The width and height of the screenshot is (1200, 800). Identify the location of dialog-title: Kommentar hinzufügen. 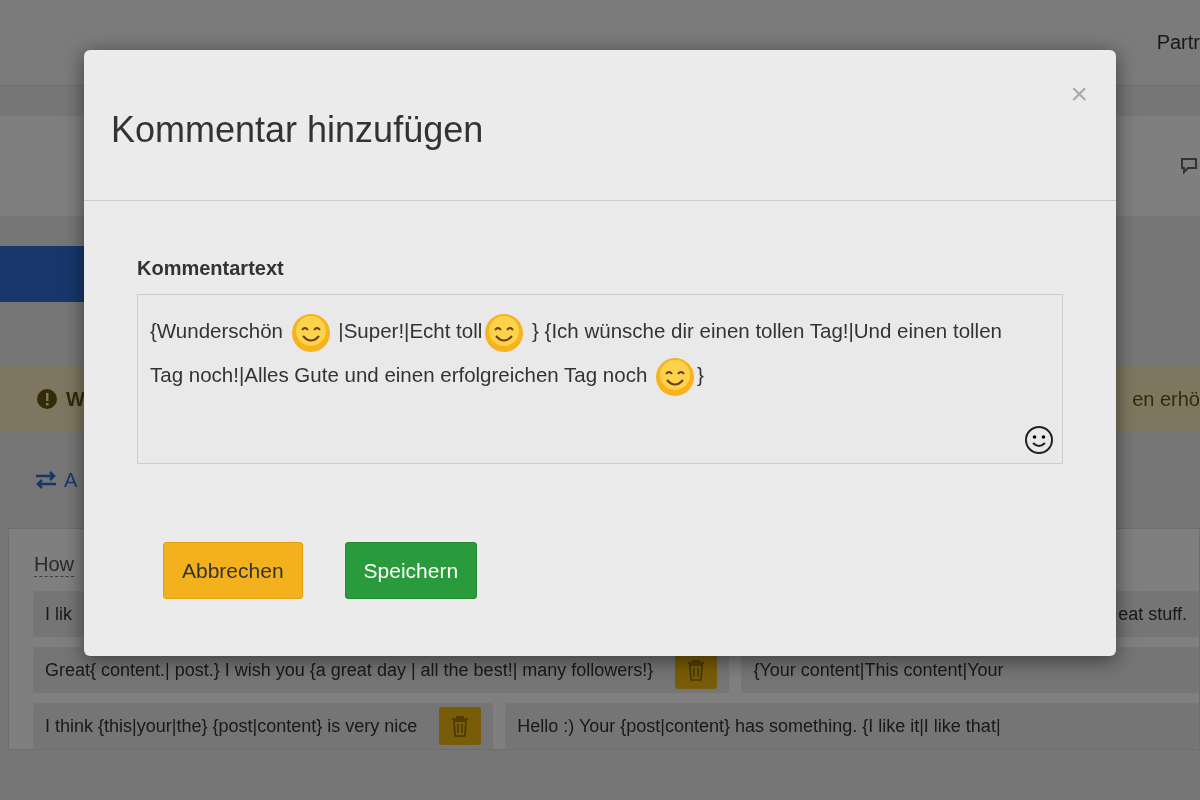
(297, 130).